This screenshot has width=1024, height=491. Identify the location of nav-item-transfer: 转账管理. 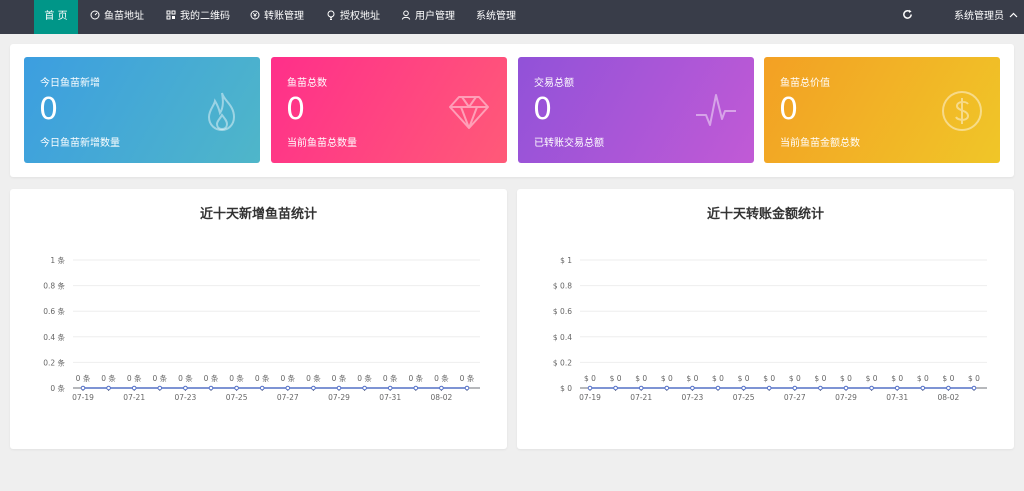
(277, 17).